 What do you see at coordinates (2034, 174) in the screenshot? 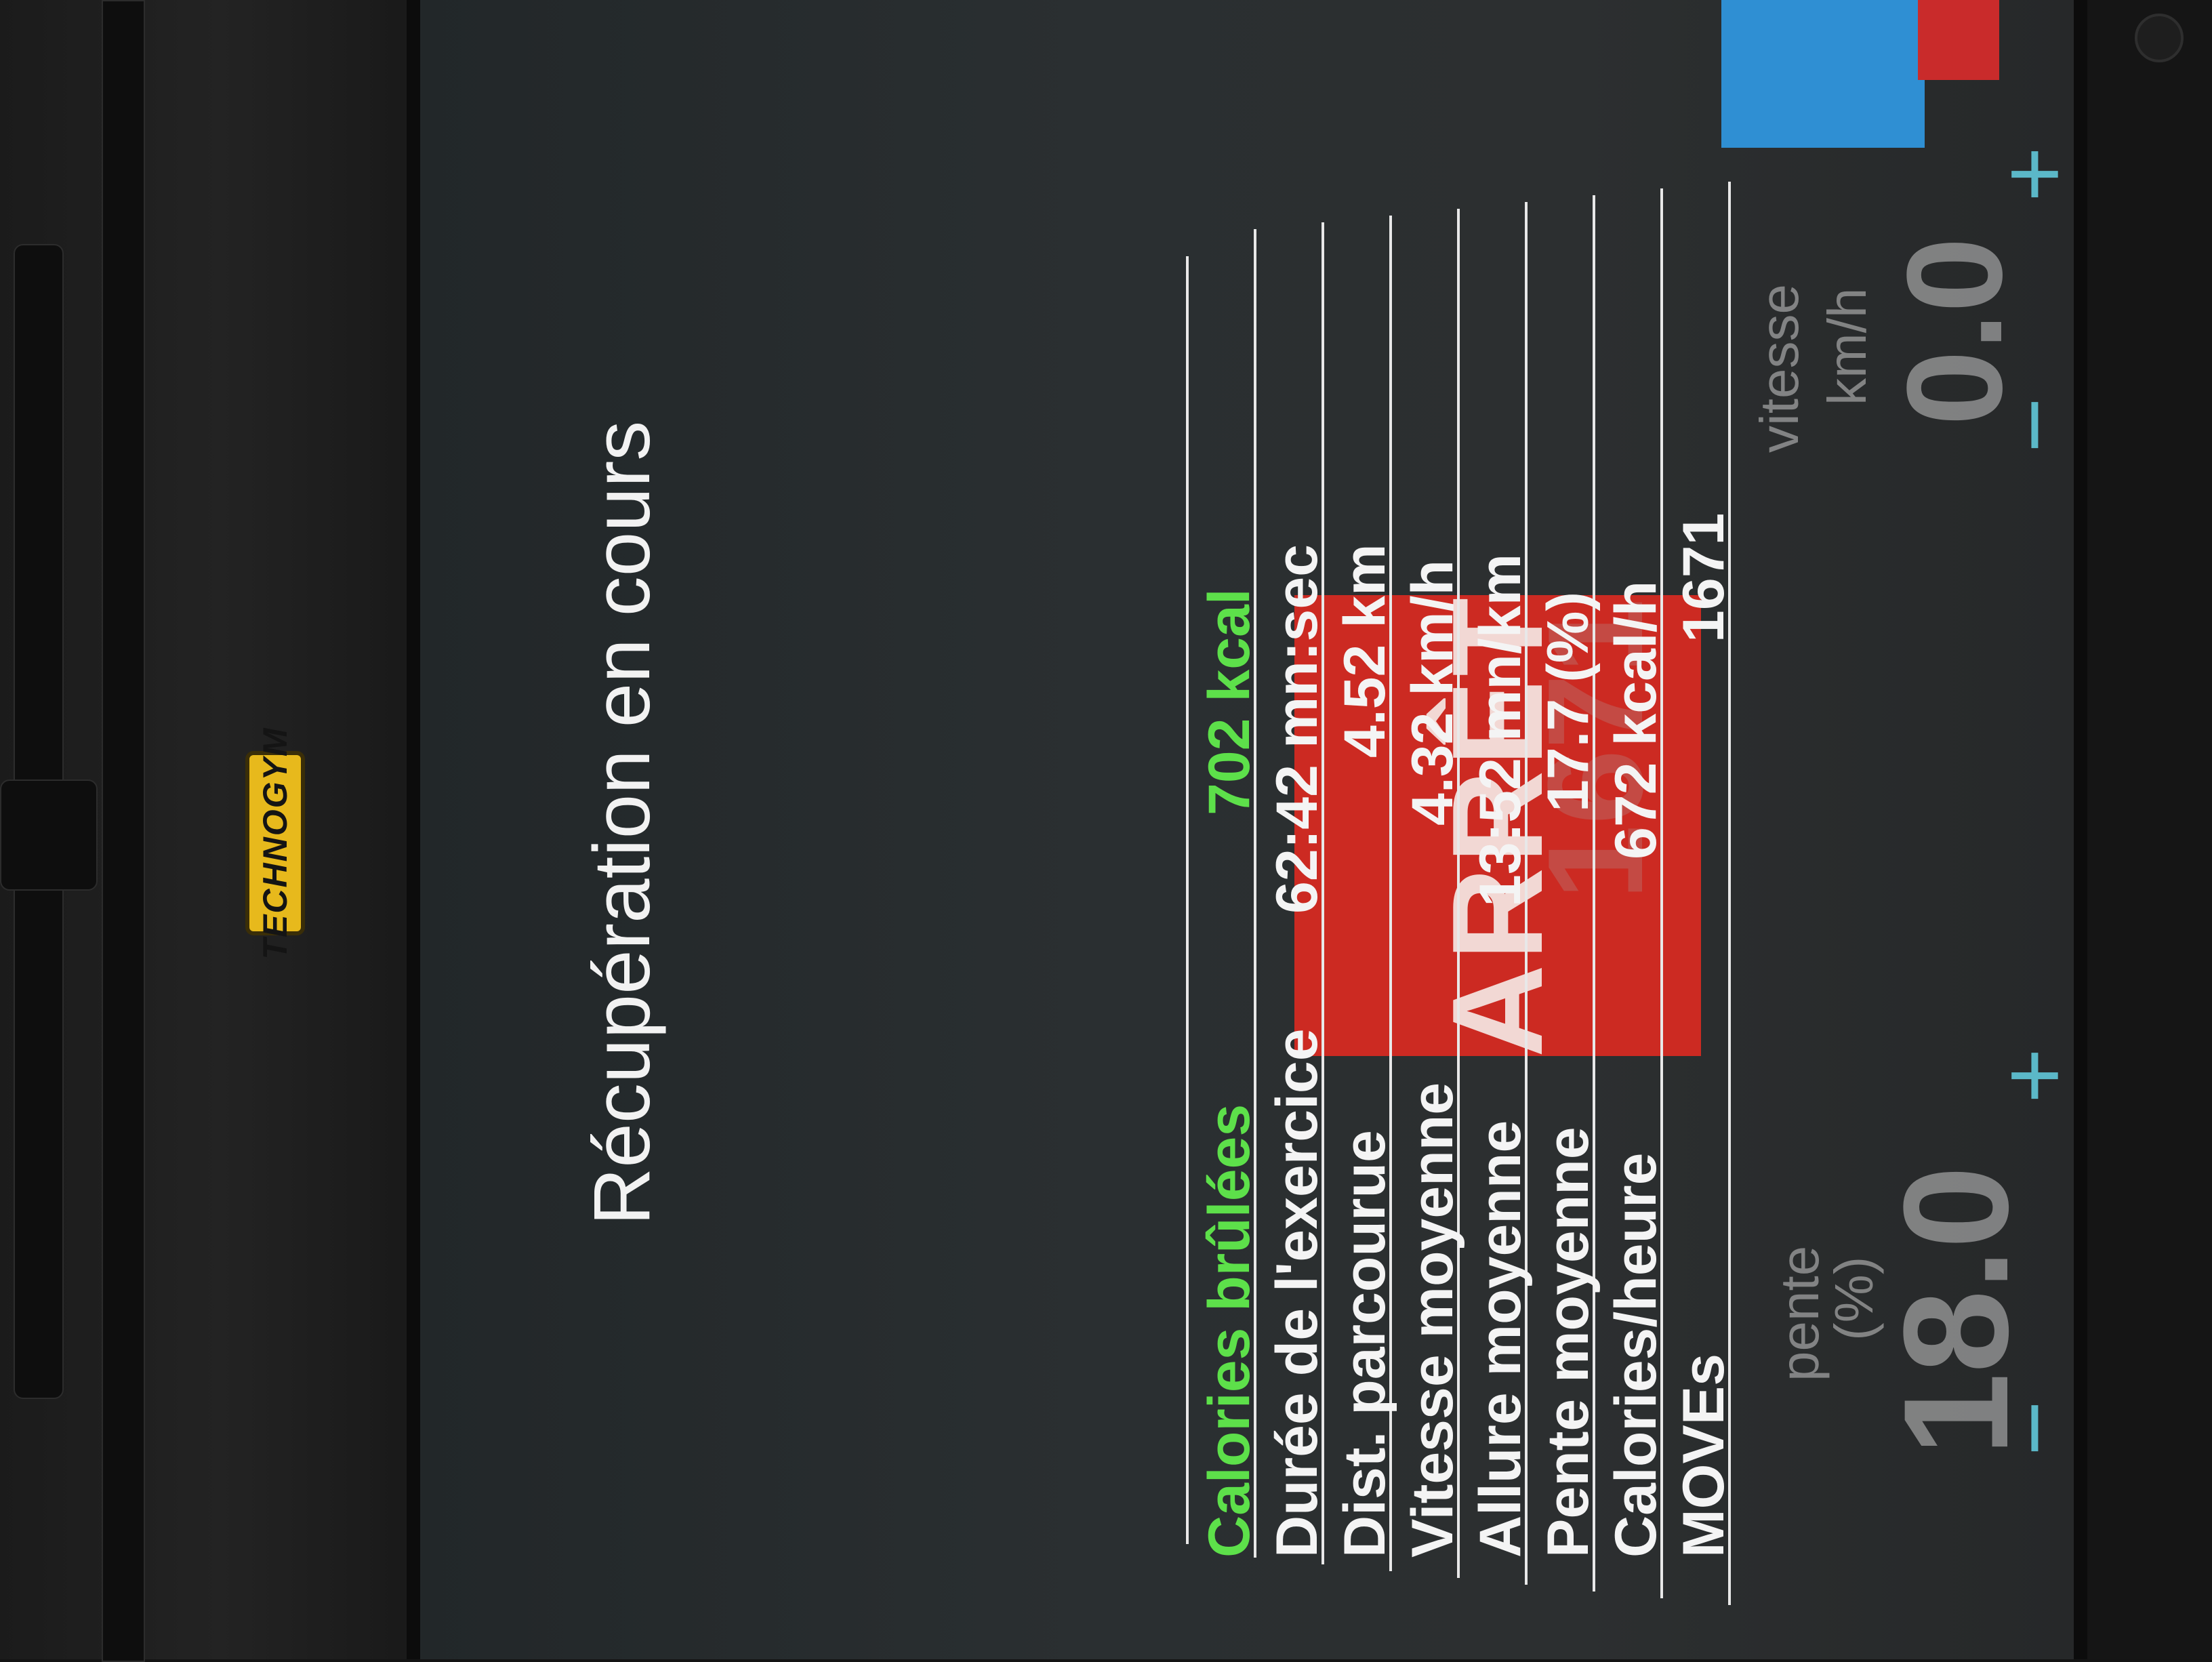
I see `speed-plus-button: +` at bounding box center [2034, 174].